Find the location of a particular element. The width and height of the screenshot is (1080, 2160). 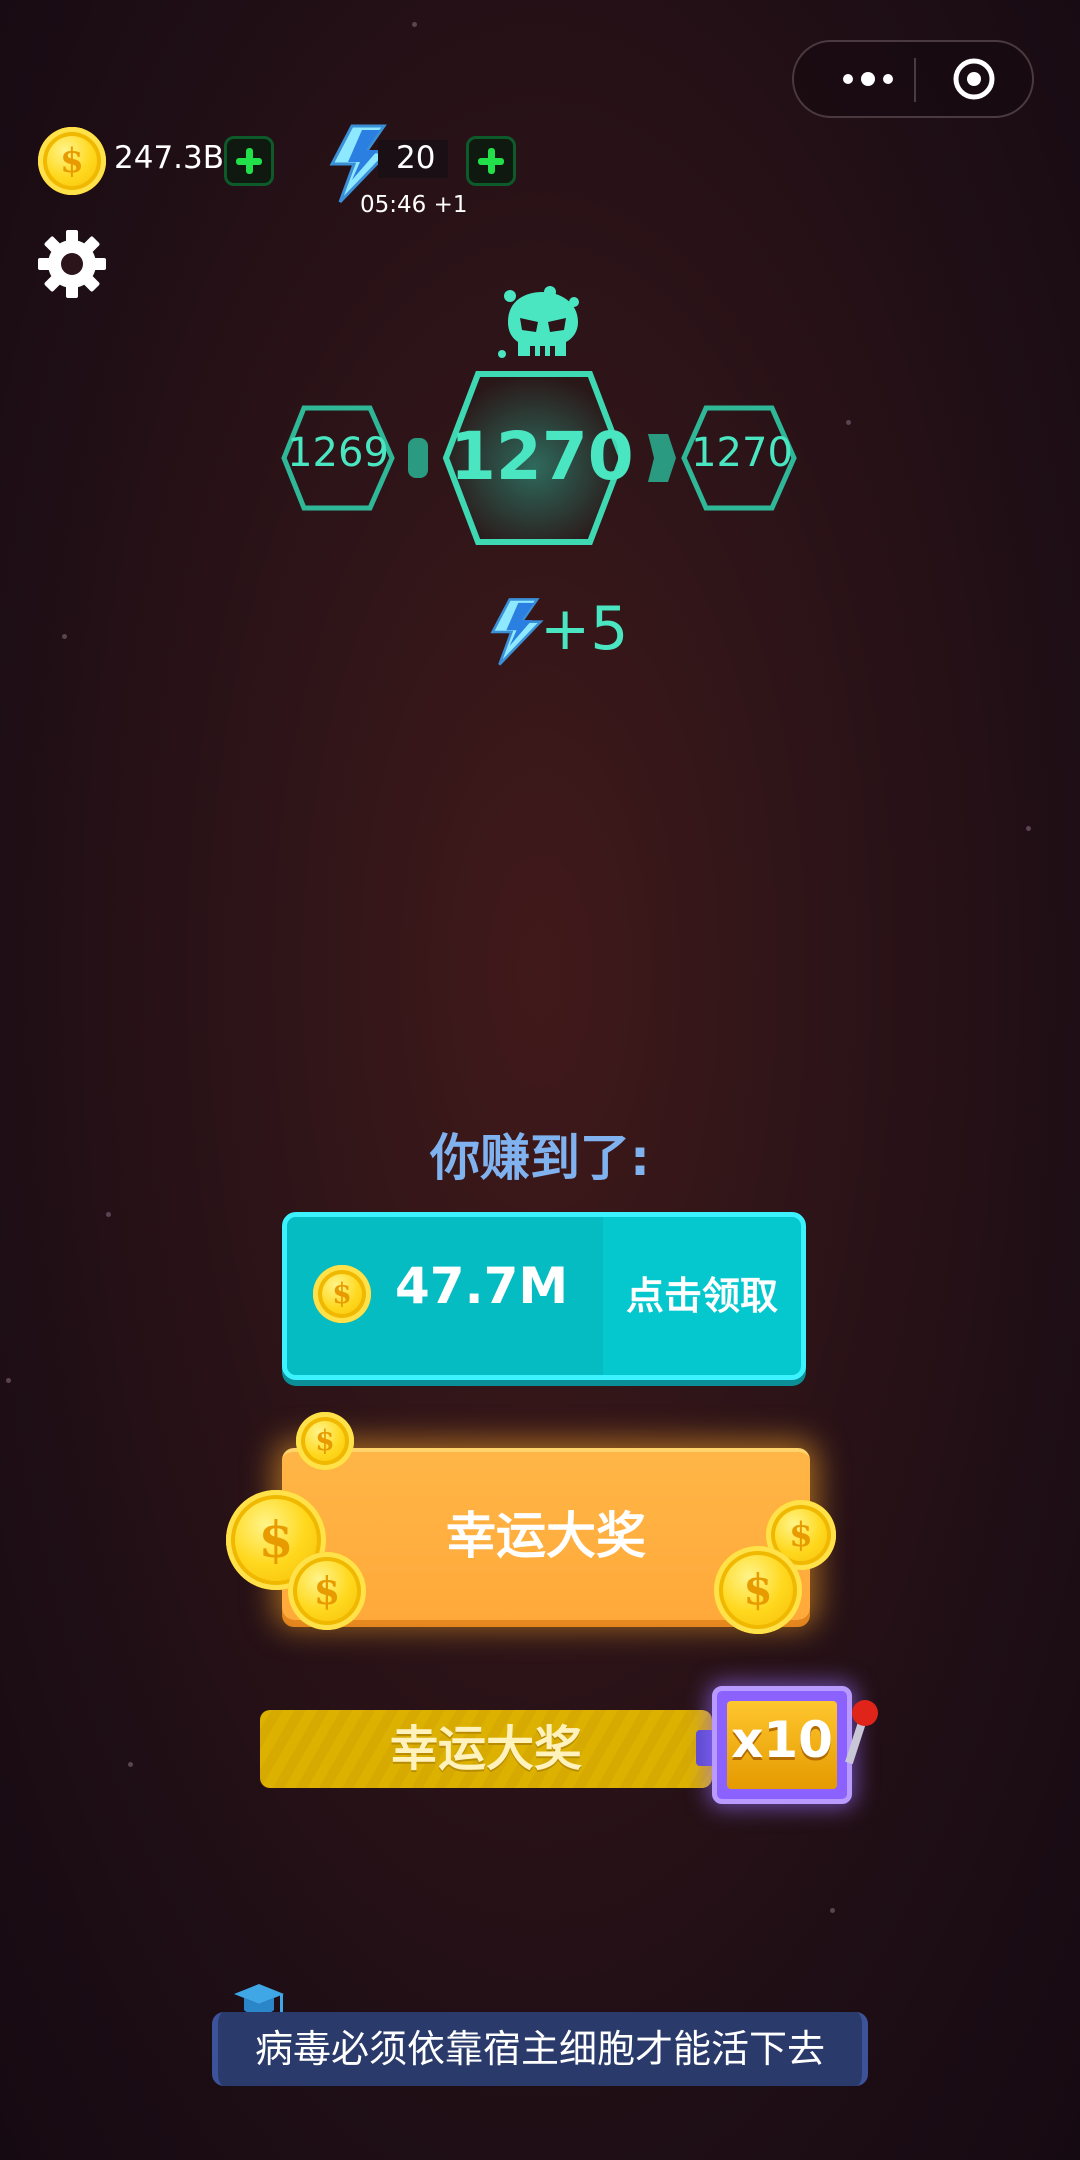

previous-level-number: 1269 is located at coordinates (338, 453).